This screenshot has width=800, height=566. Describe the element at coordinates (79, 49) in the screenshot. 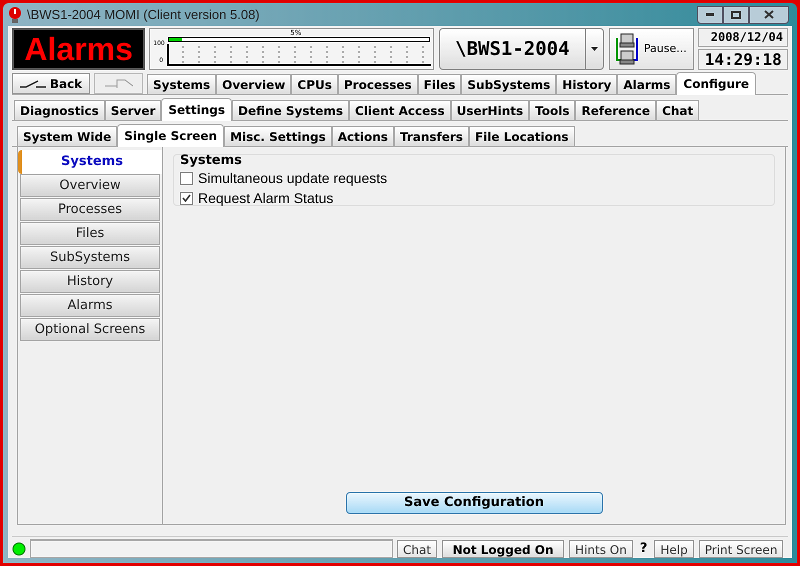

I see `alarm-banner: Alarms` at that location.